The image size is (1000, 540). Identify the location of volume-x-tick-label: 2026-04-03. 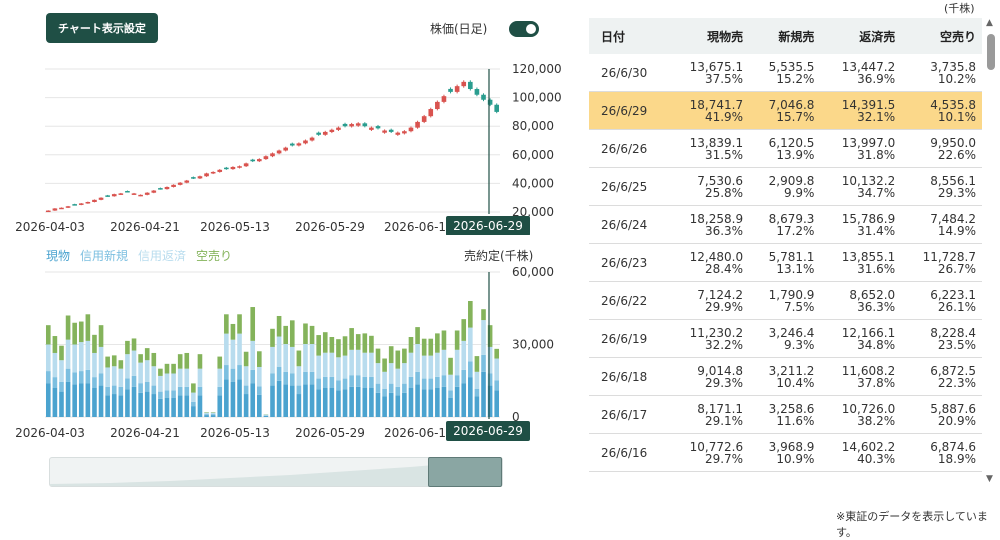
(50, 433).